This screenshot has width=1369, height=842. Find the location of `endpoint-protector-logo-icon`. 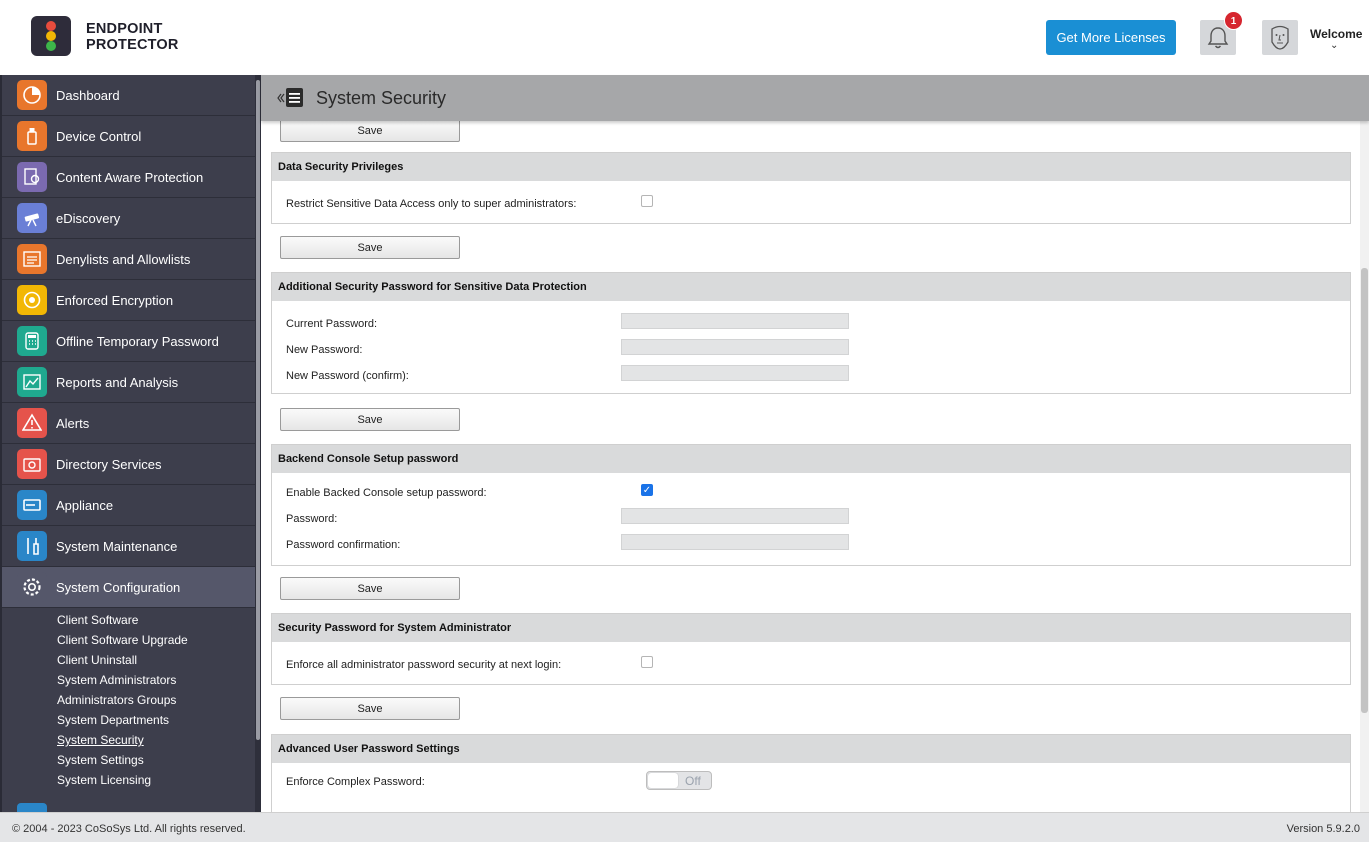

endpoint-protector-logo-icon is located at coordinates (51, 36).